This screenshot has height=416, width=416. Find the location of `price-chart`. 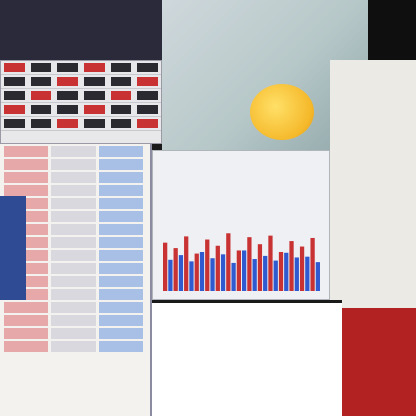

price-chart is located at coordinates (241, 262).